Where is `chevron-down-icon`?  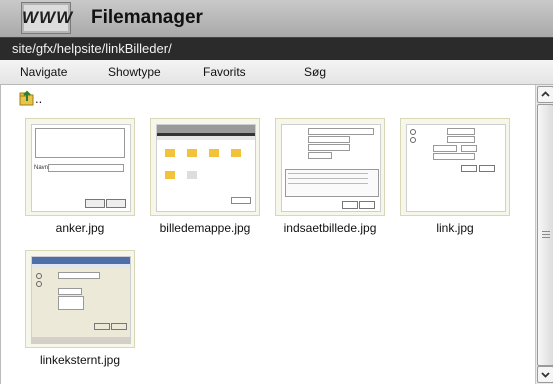
chevron-down-icon is located at coordinates (545, 375).